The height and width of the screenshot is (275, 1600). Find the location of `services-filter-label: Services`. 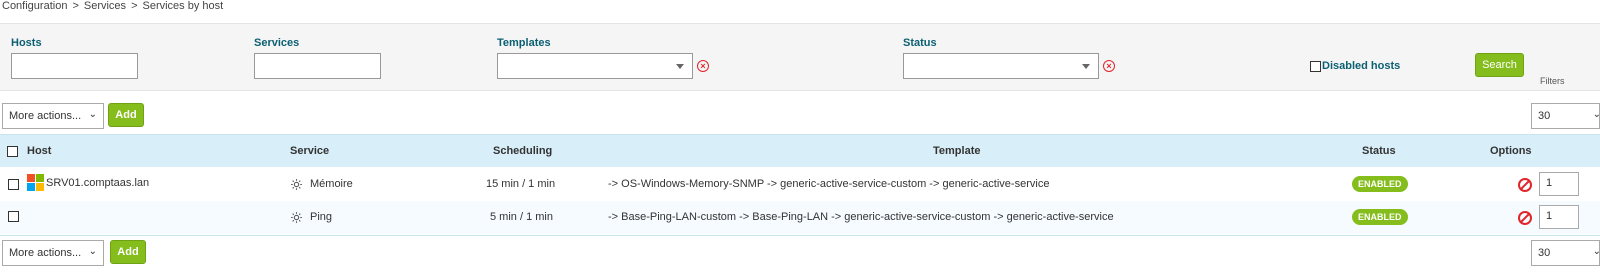

services-filter-label: Services is located at coordinates (277, 43).